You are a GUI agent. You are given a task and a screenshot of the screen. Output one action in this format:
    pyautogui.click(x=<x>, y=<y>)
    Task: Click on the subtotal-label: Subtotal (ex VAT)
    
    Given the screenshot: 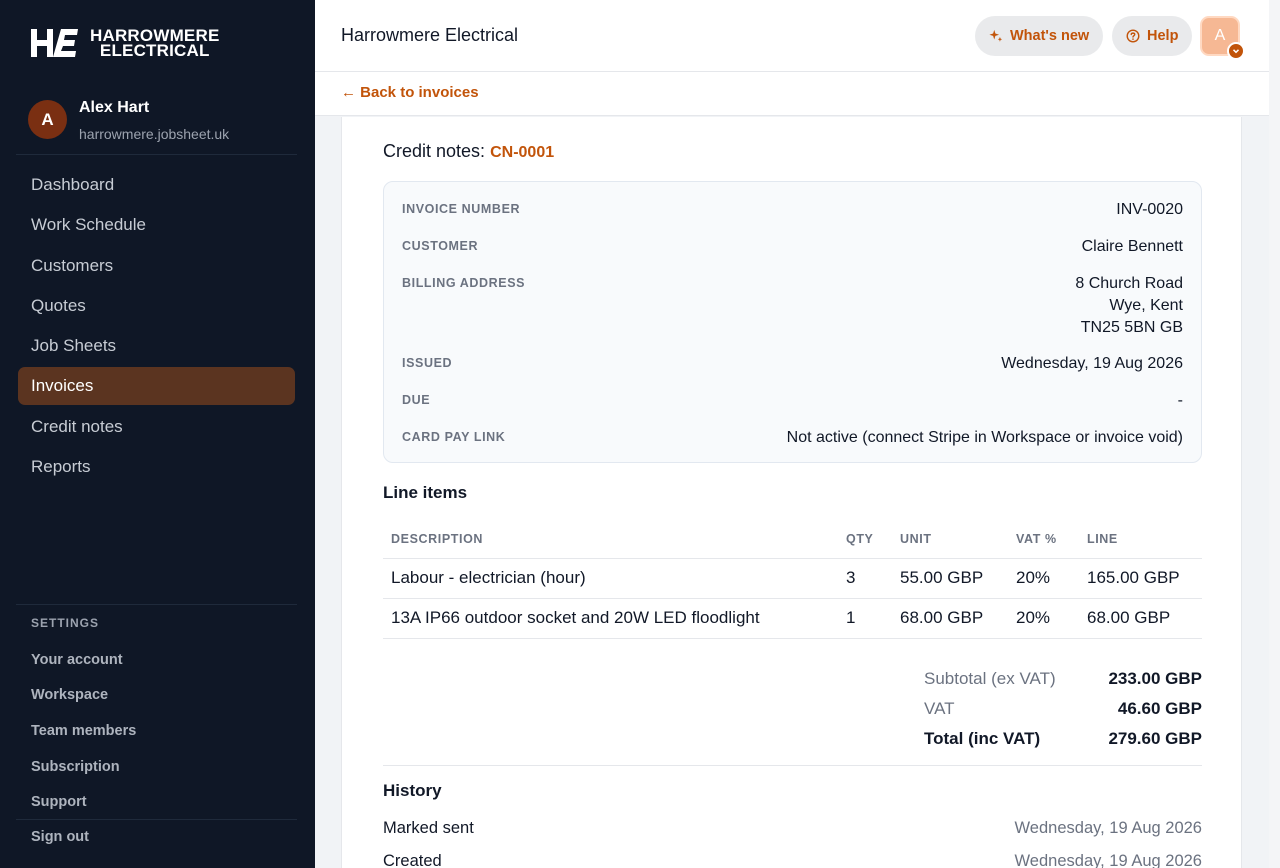 What is the action you would take?
    pyautogui.click(x=990, y=678)
    